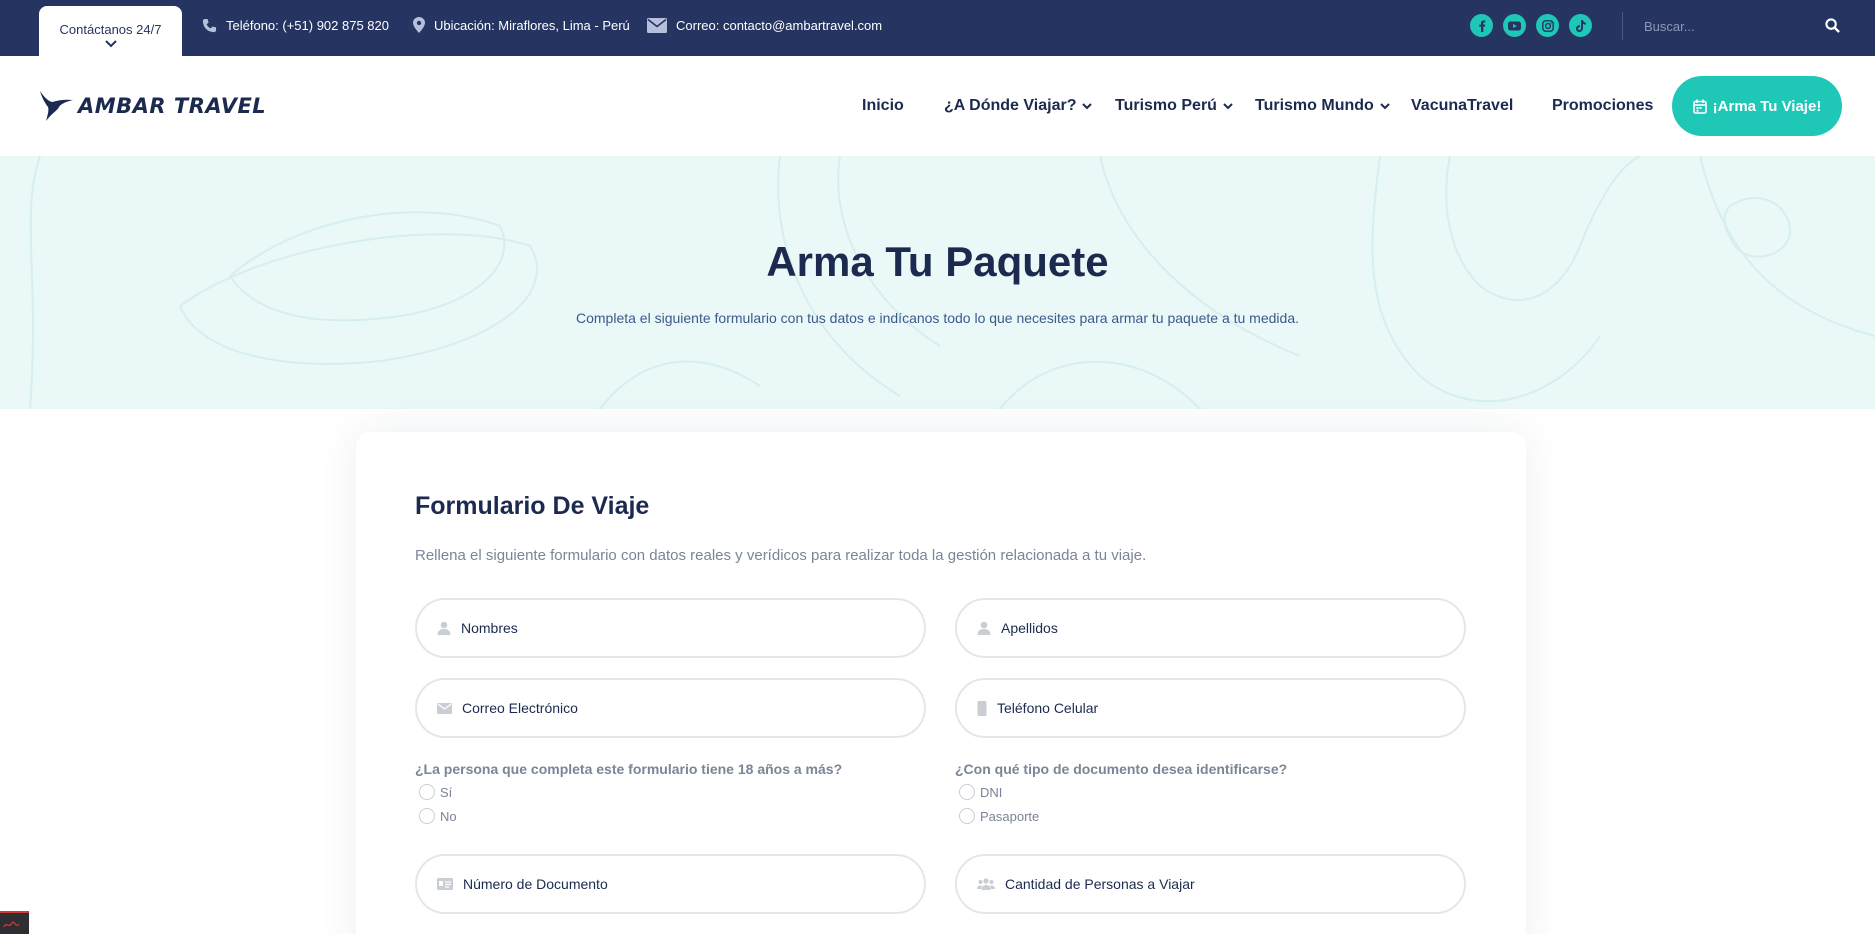 The image size is (1875, 934). Describe the element at coordinates (1010, 105) in the screenshot. I see `nav-donde-viajar-label: ¿A Dónde Viajar?` at that location.